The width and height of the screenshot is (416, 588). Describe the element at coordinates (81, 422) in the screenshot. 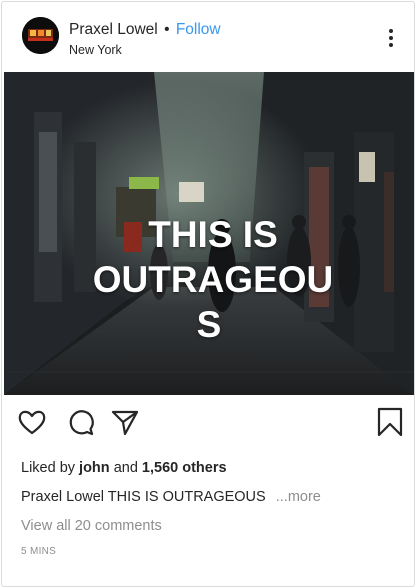

I see `comment-icon` at that location.